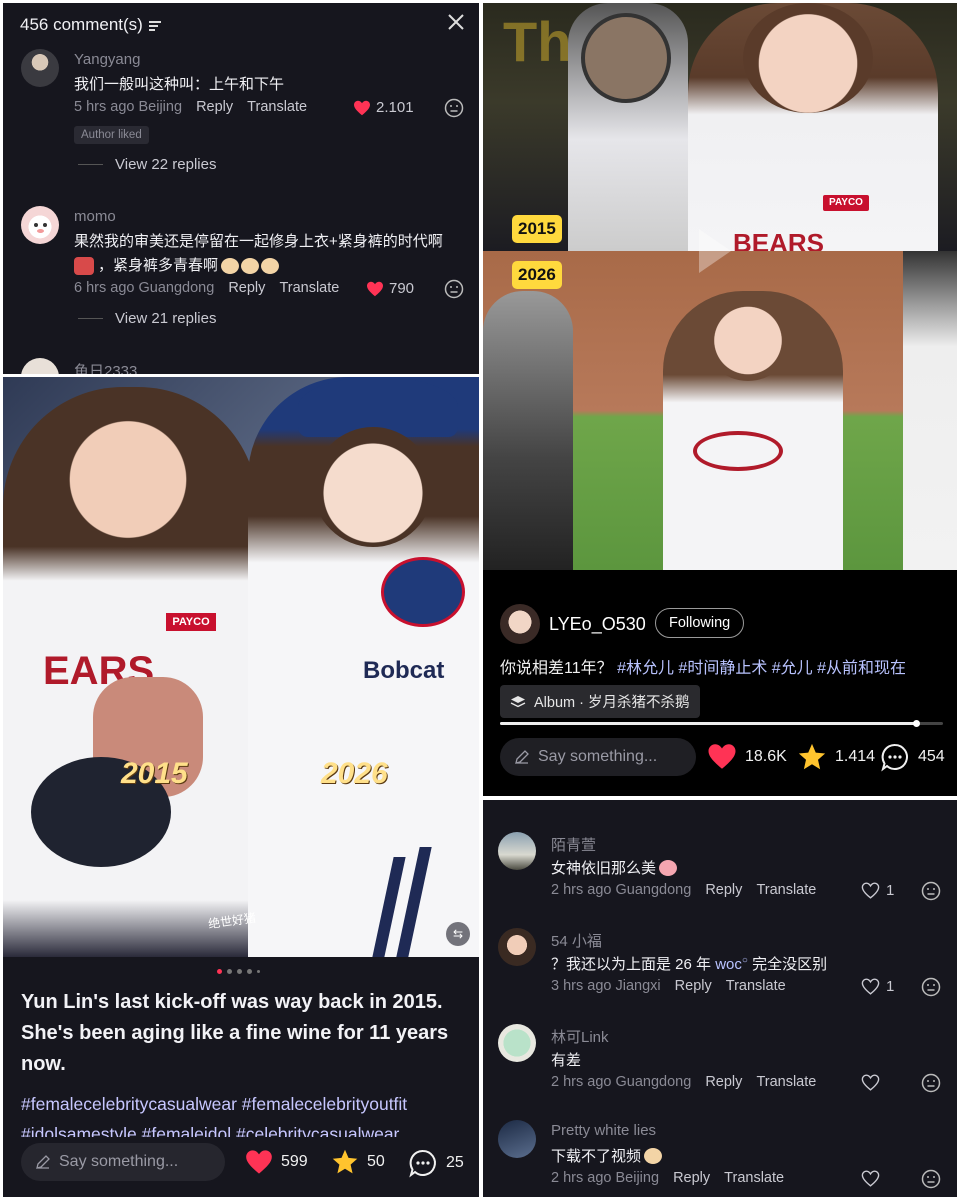 The width and height of the screenshot is (960, 1200). I want to click on like-button: 599, so click(276, 1162).